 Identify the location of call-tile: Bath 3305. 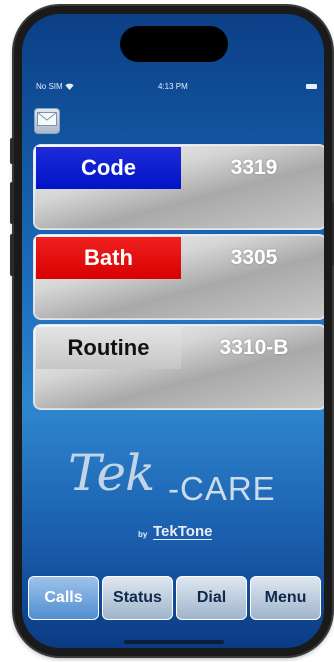
(178, 277).